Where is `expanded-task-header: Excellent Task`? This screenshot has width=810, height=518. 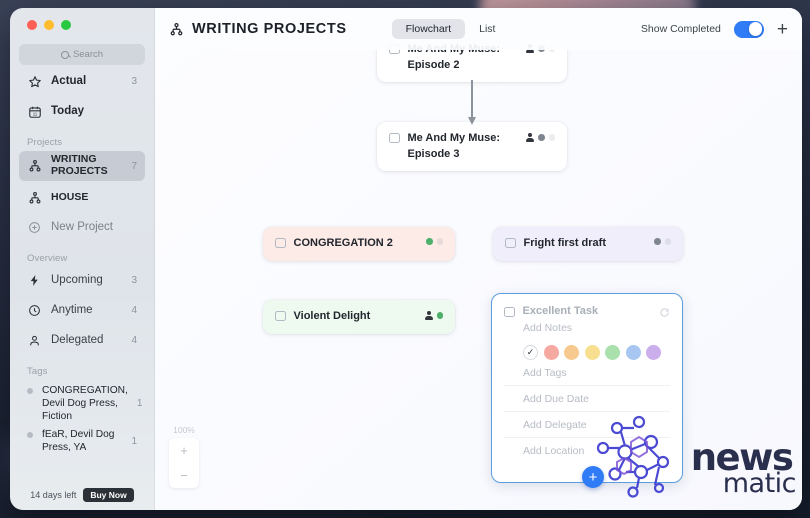 expanded-task-header: Excellent Task is located at coordinates (587, 311).